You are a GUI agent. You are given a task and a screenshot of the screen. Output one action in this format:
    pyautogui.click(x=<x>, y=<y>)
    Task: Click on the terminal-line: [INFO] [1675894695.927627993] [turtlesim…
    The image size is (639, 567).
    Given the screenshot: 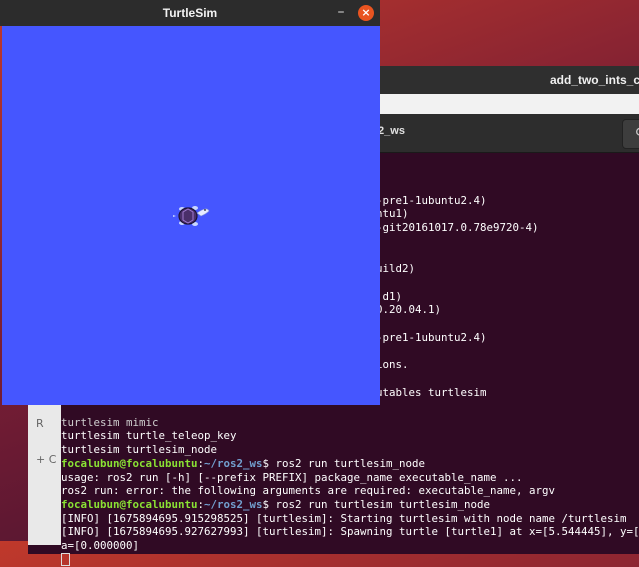 What is the action you would take?
    pyautogui.click(x=350, y=532)
    